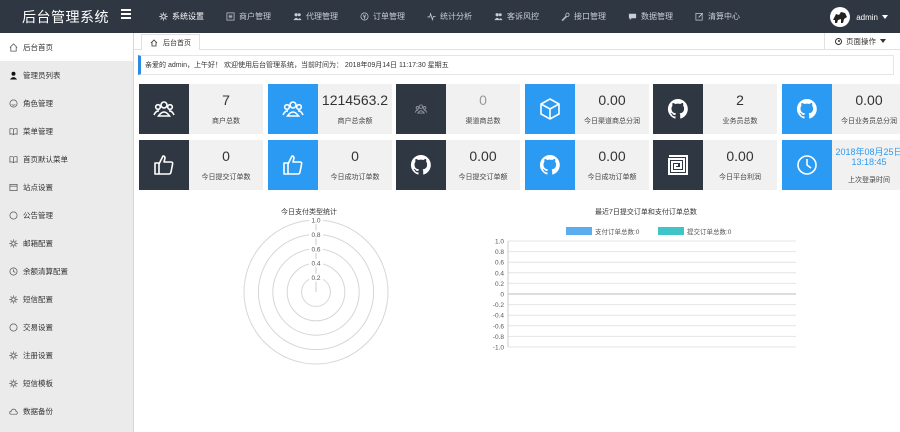 The image size is (900, 432). I want to click on stat-label: 今日渠道商总分润, so click(612, 121).